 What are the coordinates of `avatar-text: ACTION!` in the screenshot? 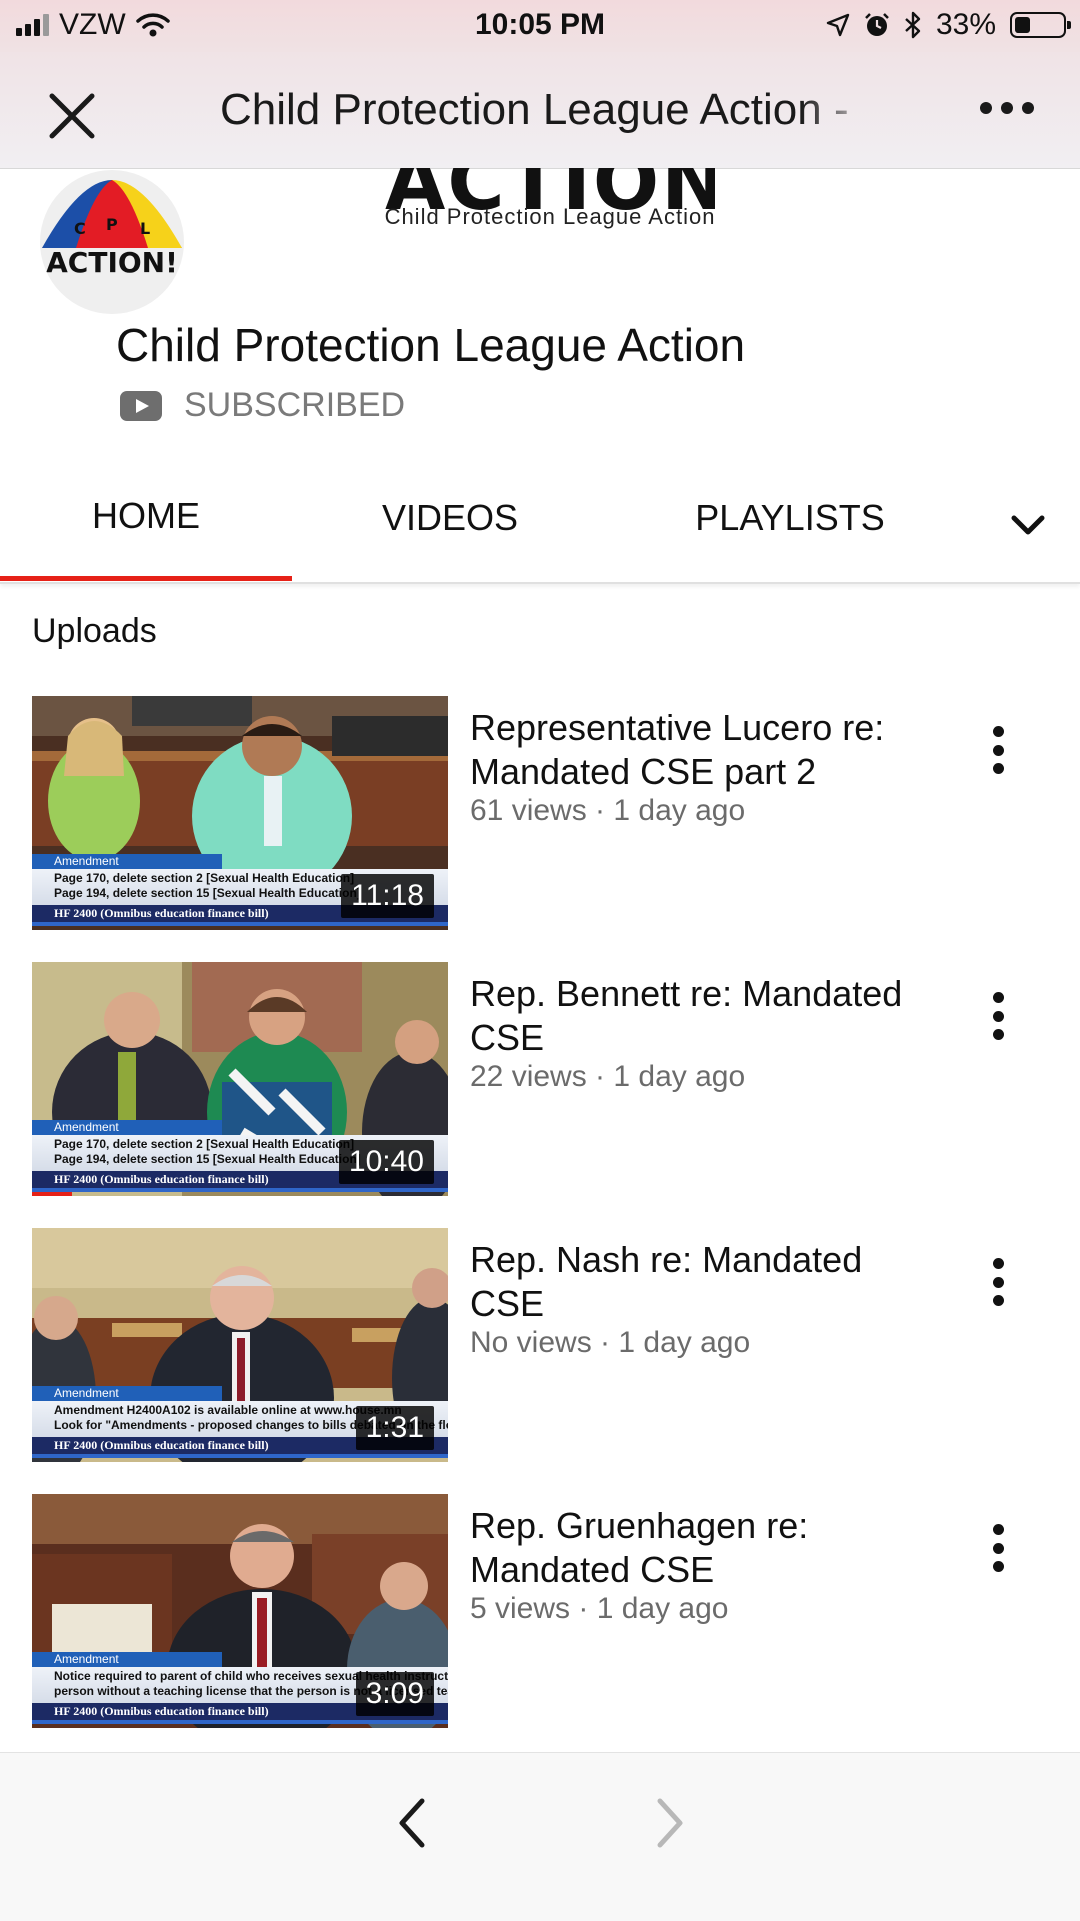 It's located at (112, 262).